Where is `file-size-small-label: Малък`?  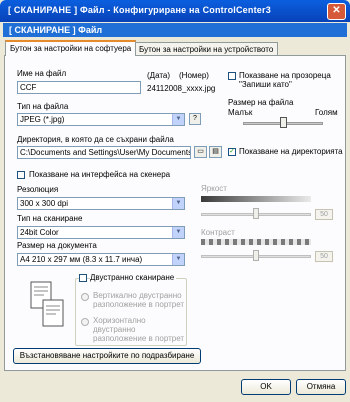 file-size-small-label: Малък is located at coordinates (240, 112).